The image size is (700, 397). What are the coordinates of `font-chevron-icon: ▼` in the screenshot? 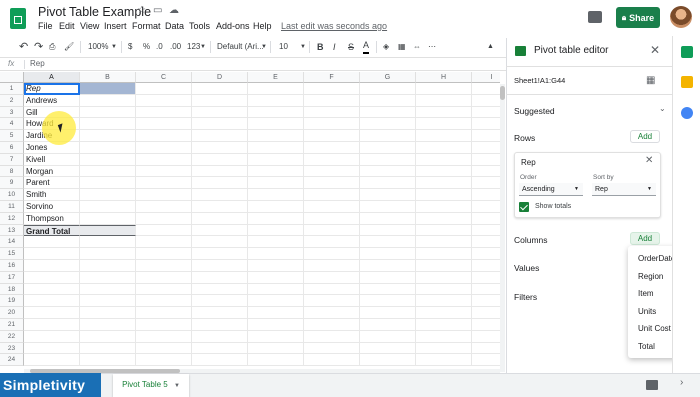 It's located at (264, 47).